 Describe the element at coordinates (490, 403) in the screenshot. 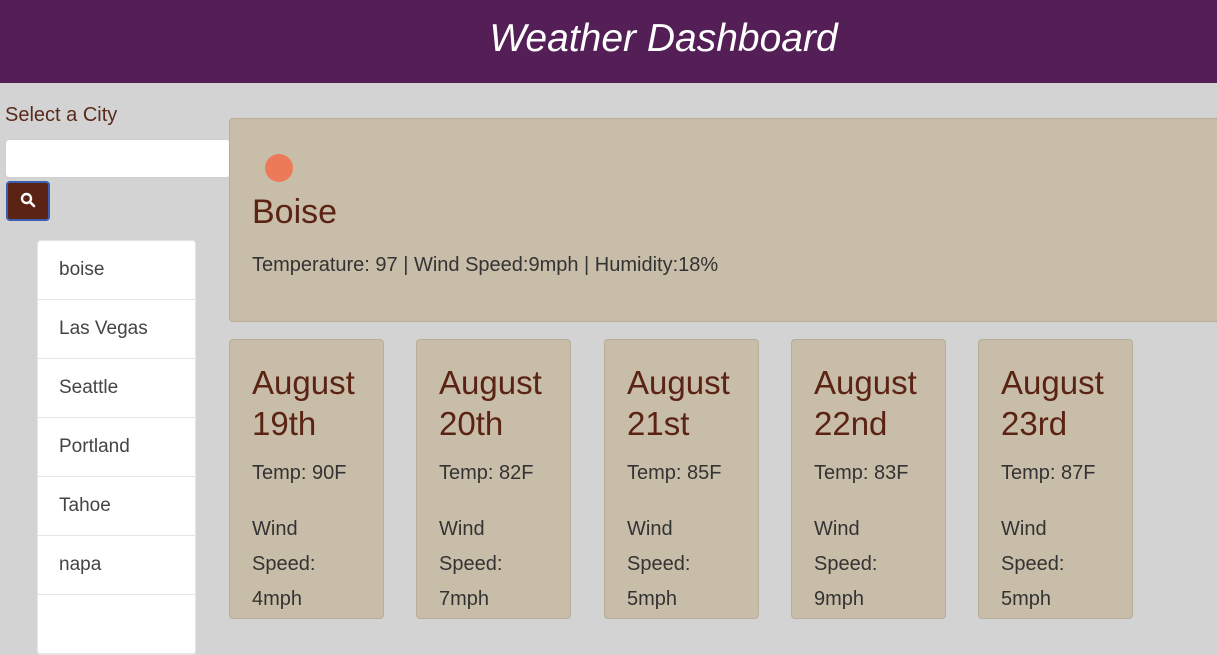

I see `forecast-date: August 20th` at that location.